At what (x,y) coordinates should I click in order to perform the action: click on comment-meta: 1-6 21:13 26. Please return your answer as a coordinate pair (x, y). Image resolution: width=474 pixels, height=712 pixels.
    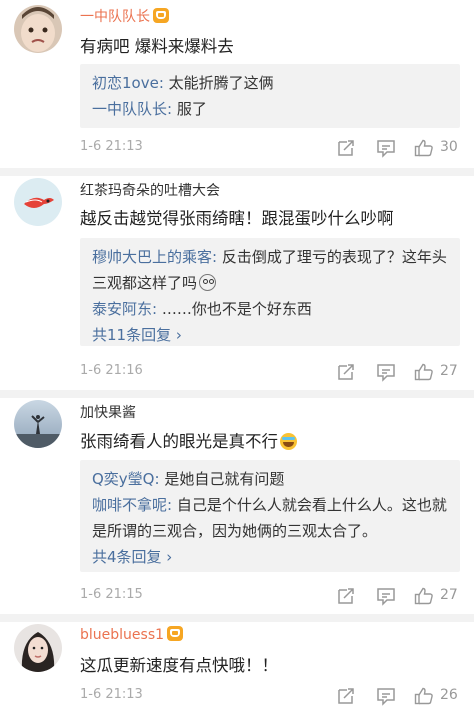
    Looking at the image, I should click on (270, 696).